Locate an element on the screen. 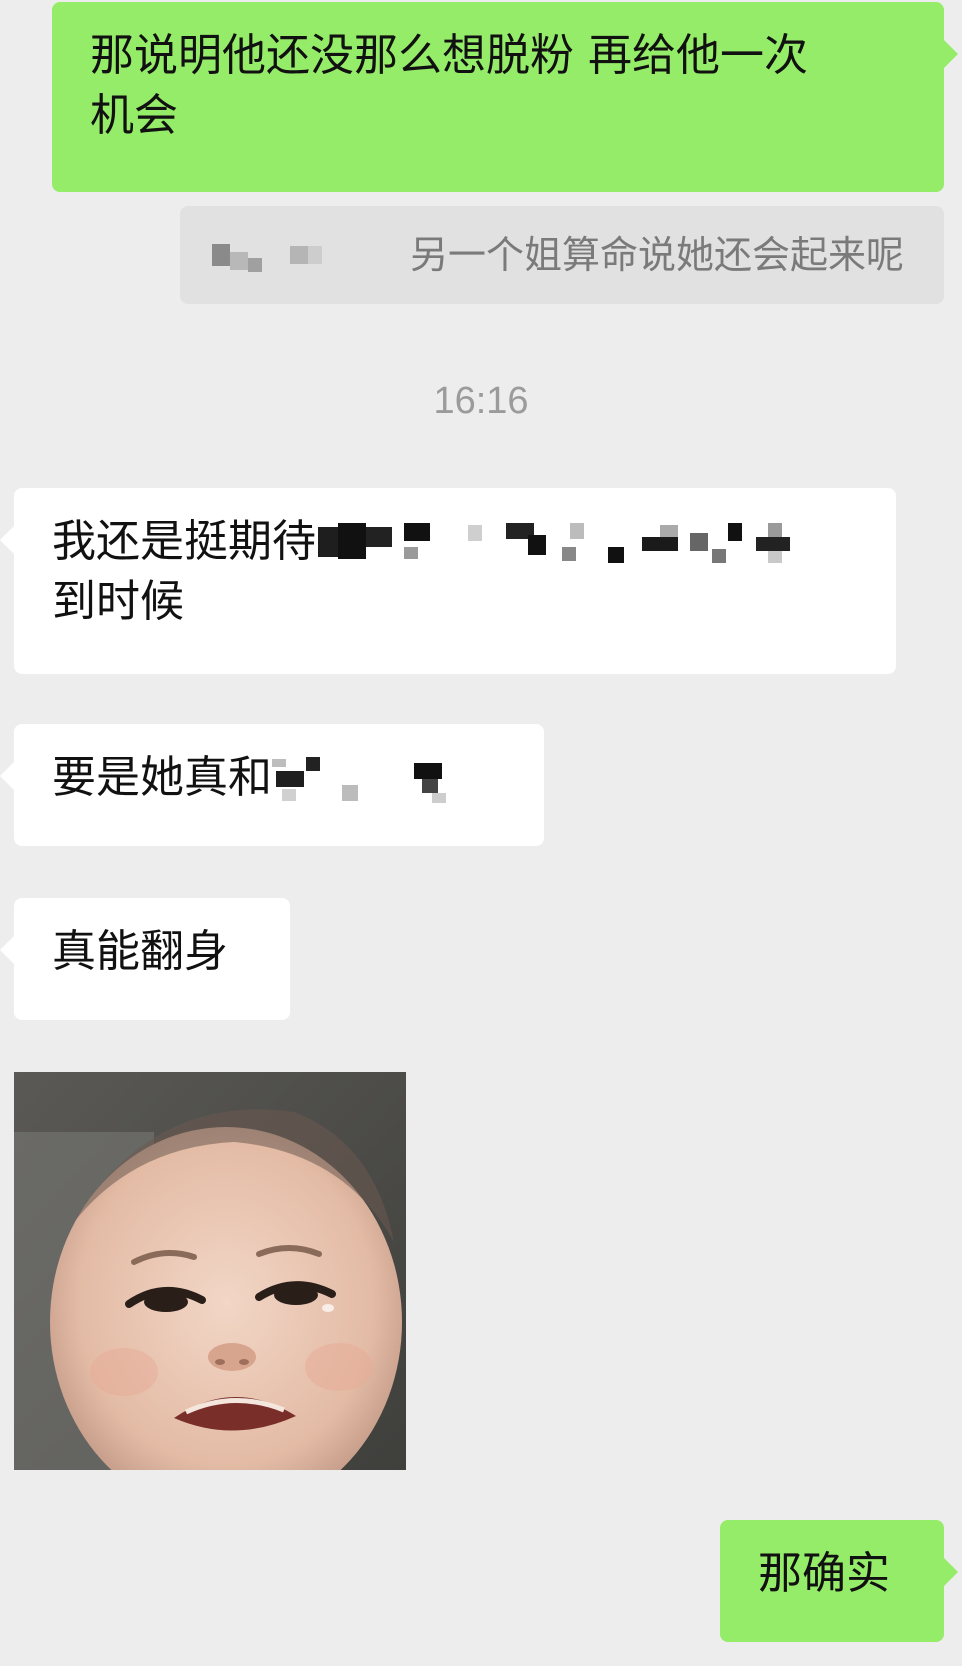 The width and height of the screenshot is (962, 1666). timestamp: 16:16 is located at coordinates (481, 401).